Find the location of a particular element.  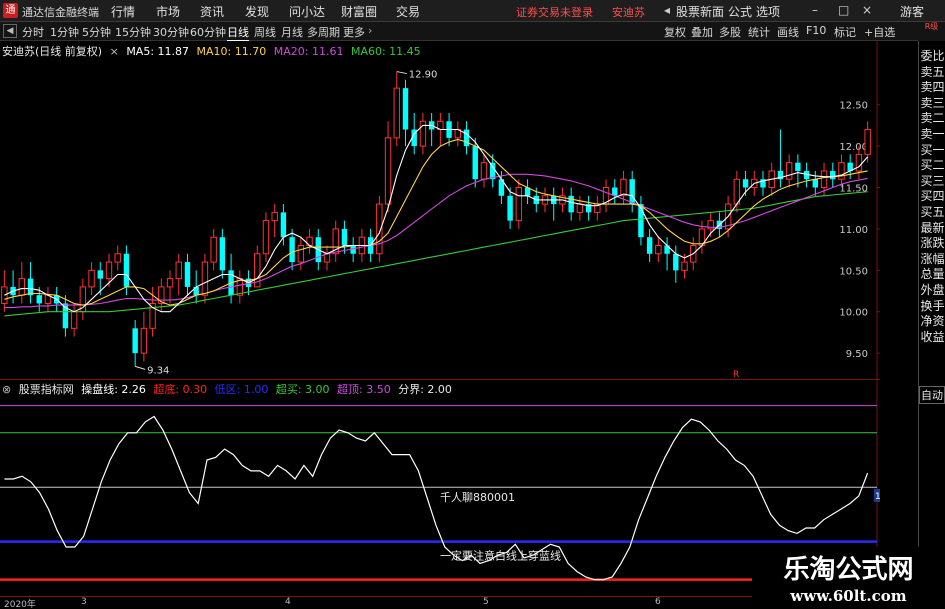

back-arrow-icon: ◀ is located at coordinates (10, 31).